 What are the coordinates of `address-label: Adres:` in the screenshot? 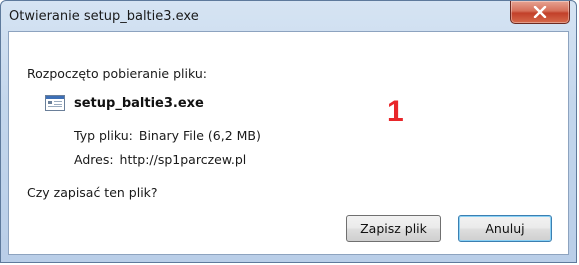 It's located at (94, 159).